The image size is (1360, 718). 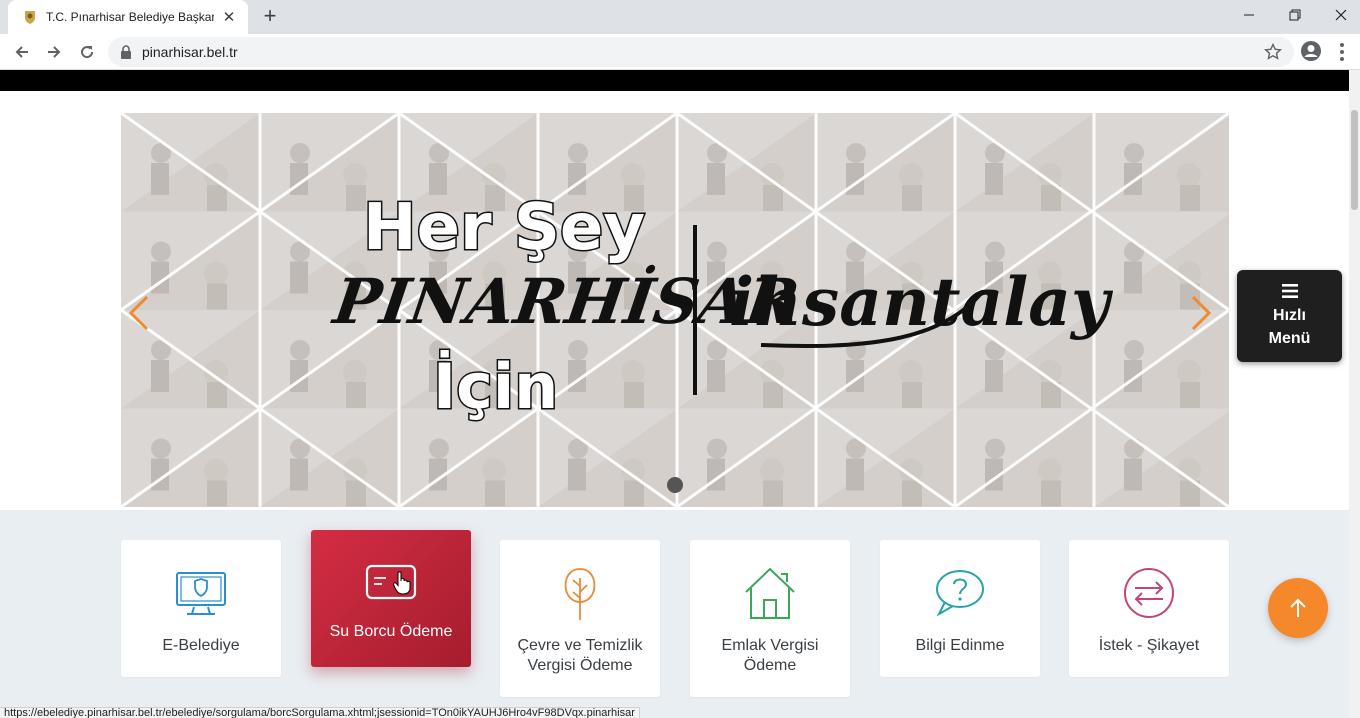 What do you see at coordinates (960, 645) in the screenshot?
I see `service-label: Bilgi Edinme` at bounding box center [960, 645].